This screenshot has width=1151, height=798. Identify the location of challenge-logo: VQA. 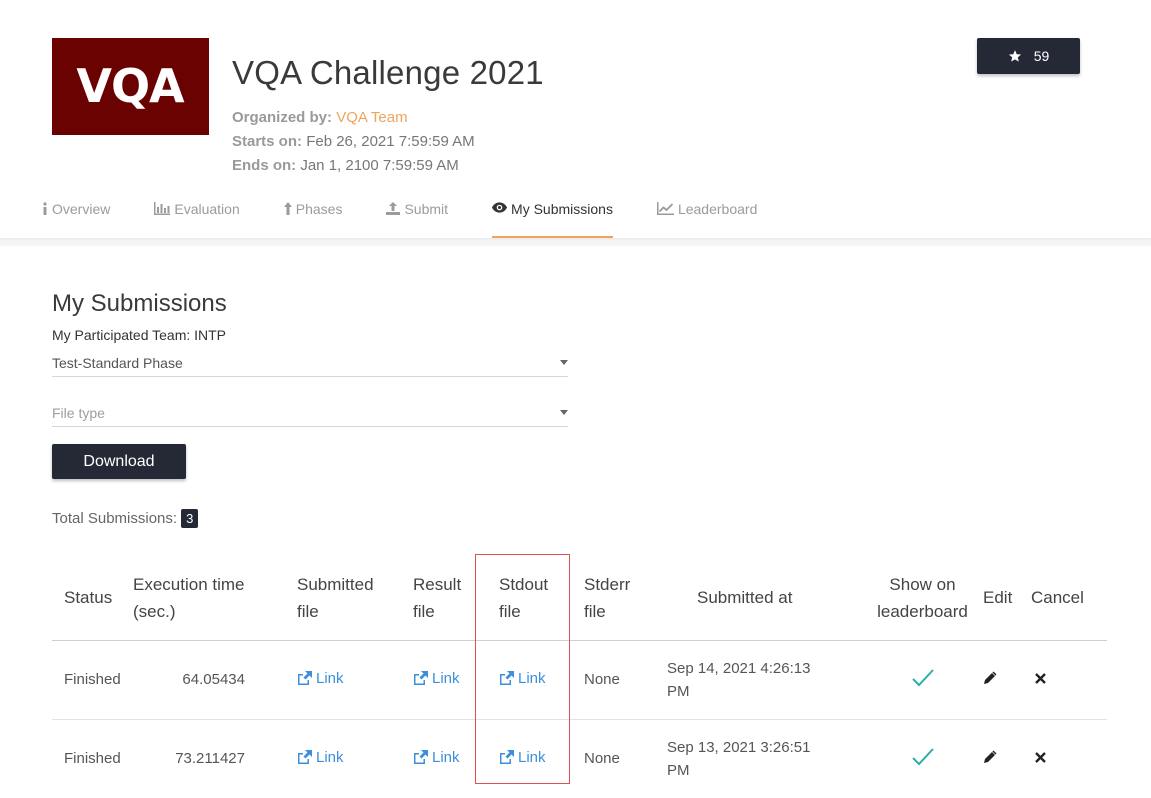
(130, 86).